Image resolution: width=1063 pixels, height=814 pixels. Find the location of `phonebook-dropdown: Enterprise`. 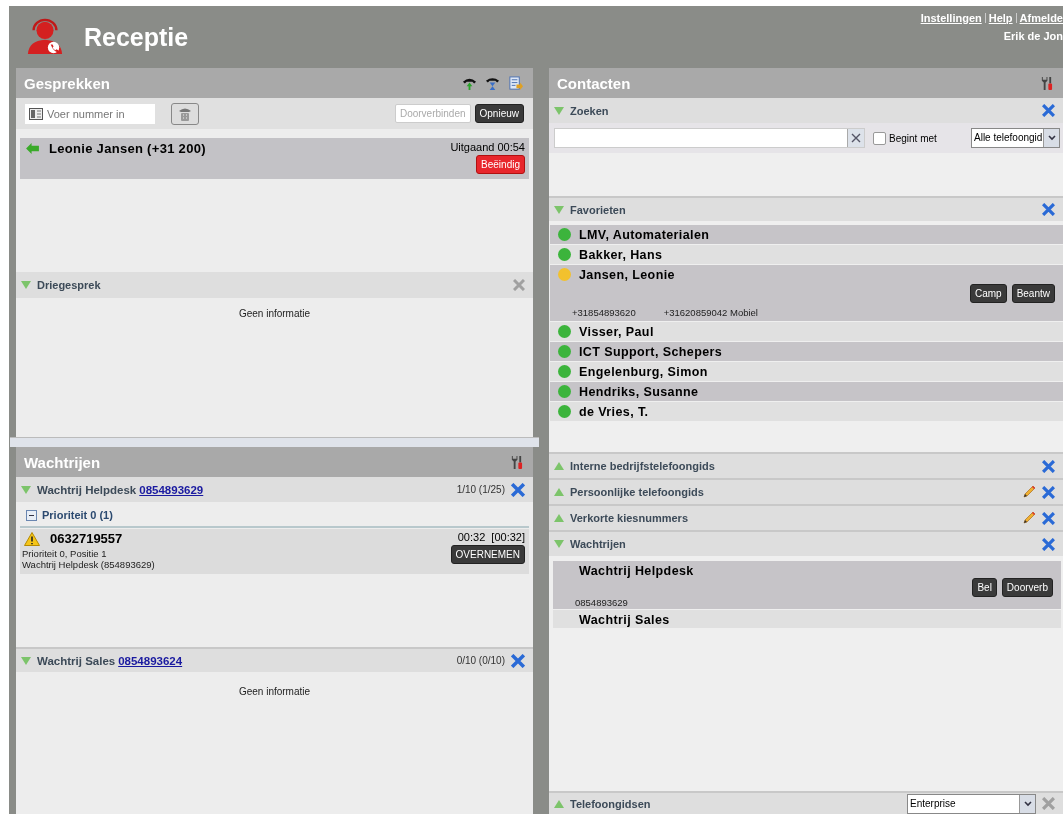

phonebook-dropdown: Enterprise is located at coordinates (971, 803).